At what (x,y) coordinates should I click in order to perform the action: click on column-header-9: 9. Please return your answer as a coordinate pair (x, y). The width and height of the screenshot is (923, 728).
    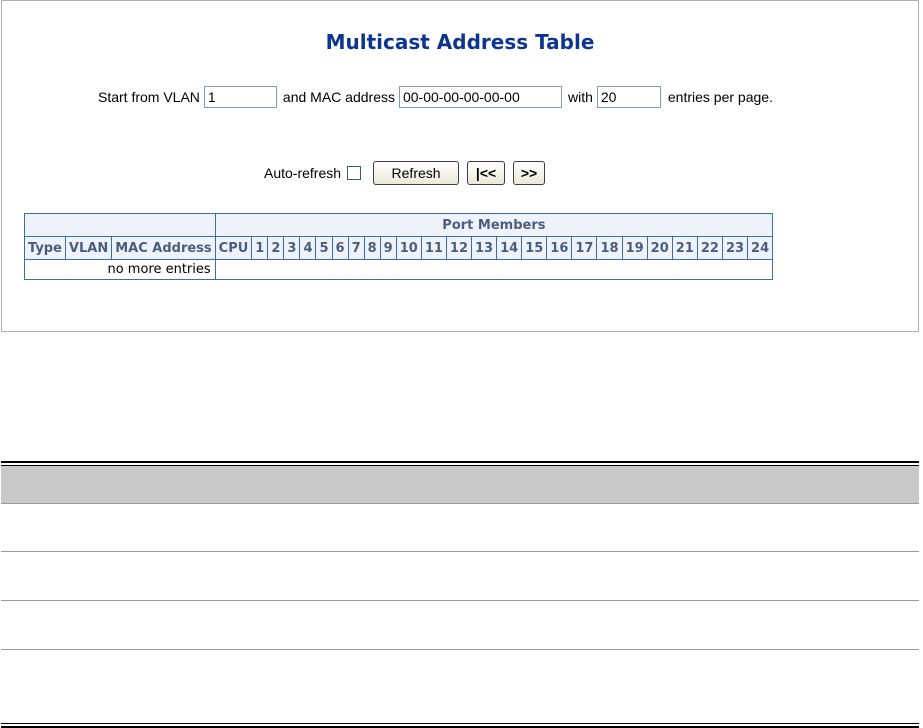
    Looking at the image, I should click on (388, 248).